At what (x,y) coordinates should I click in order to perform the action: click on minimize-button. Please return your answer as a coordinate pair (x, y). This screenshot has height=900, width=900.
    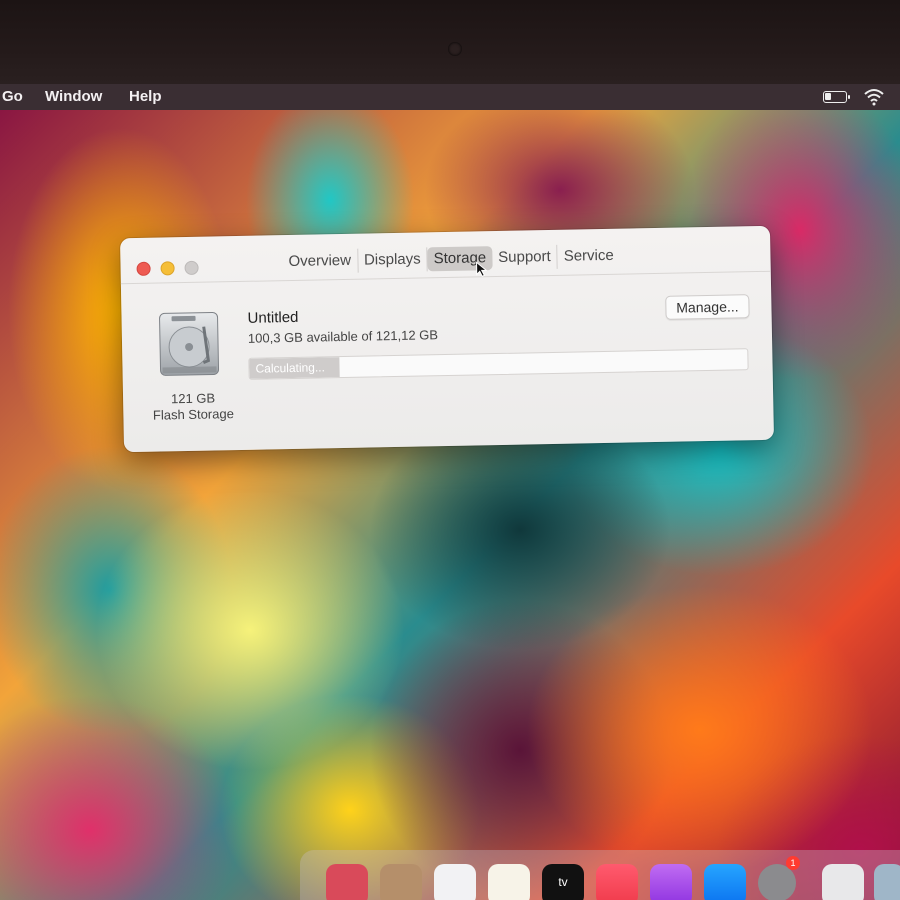
    Looking at the image, I should click on (167, 268).